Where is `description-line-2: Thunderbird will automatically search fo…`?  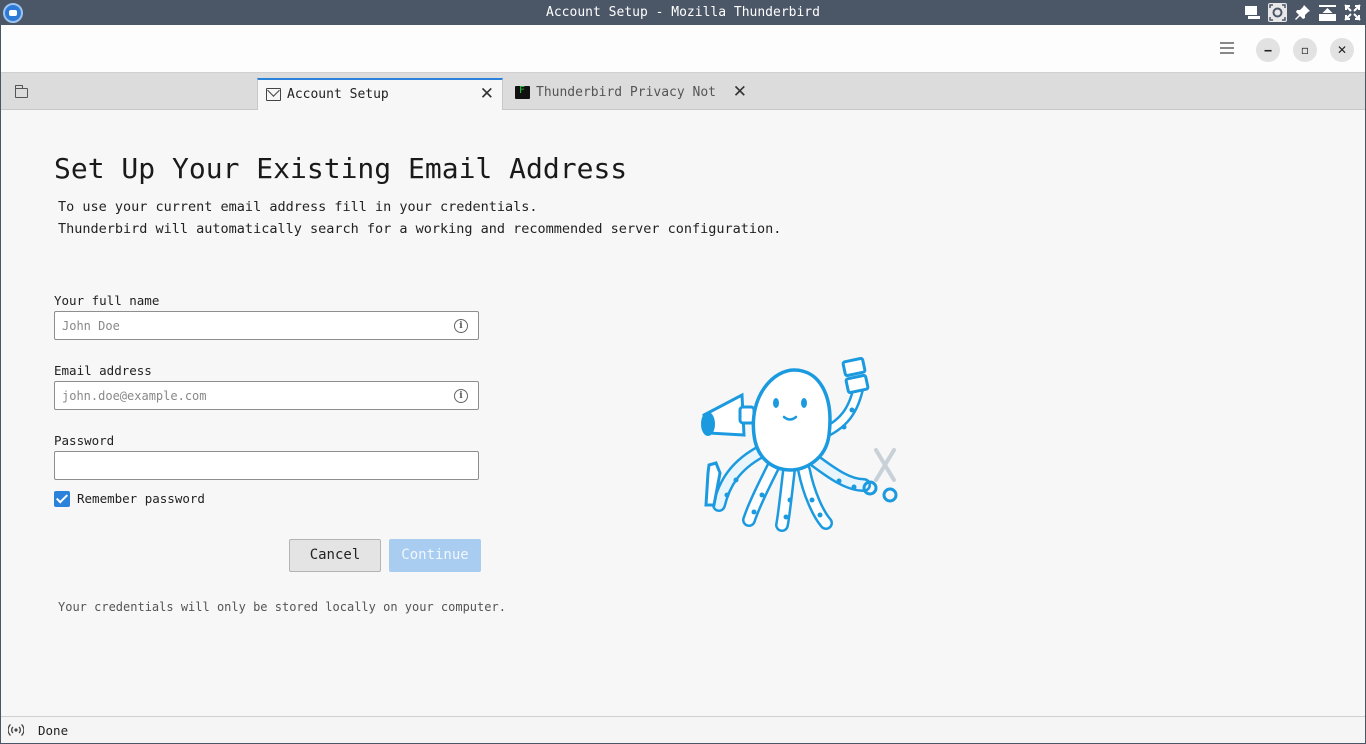 description-line-2: Thunderbird will automatically search fo… is located at coordinates (420, 229).